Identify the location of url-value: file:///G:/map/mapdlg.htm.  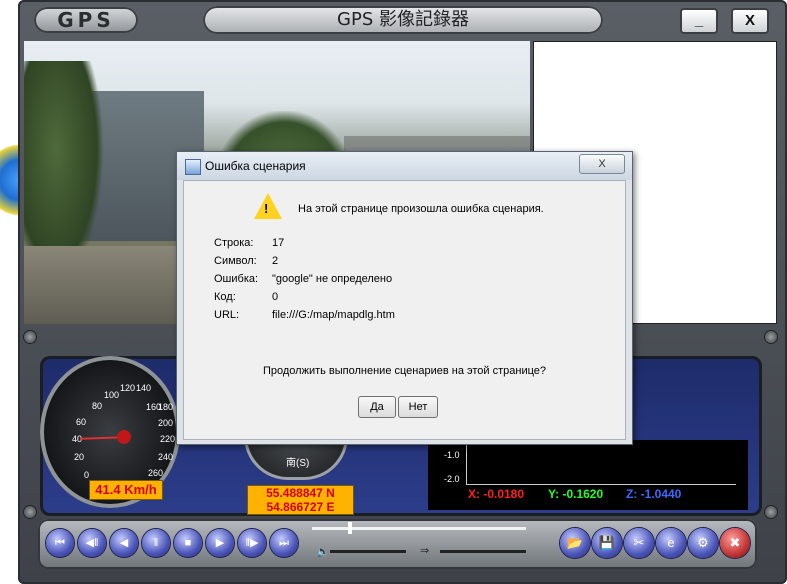
(333, 315).